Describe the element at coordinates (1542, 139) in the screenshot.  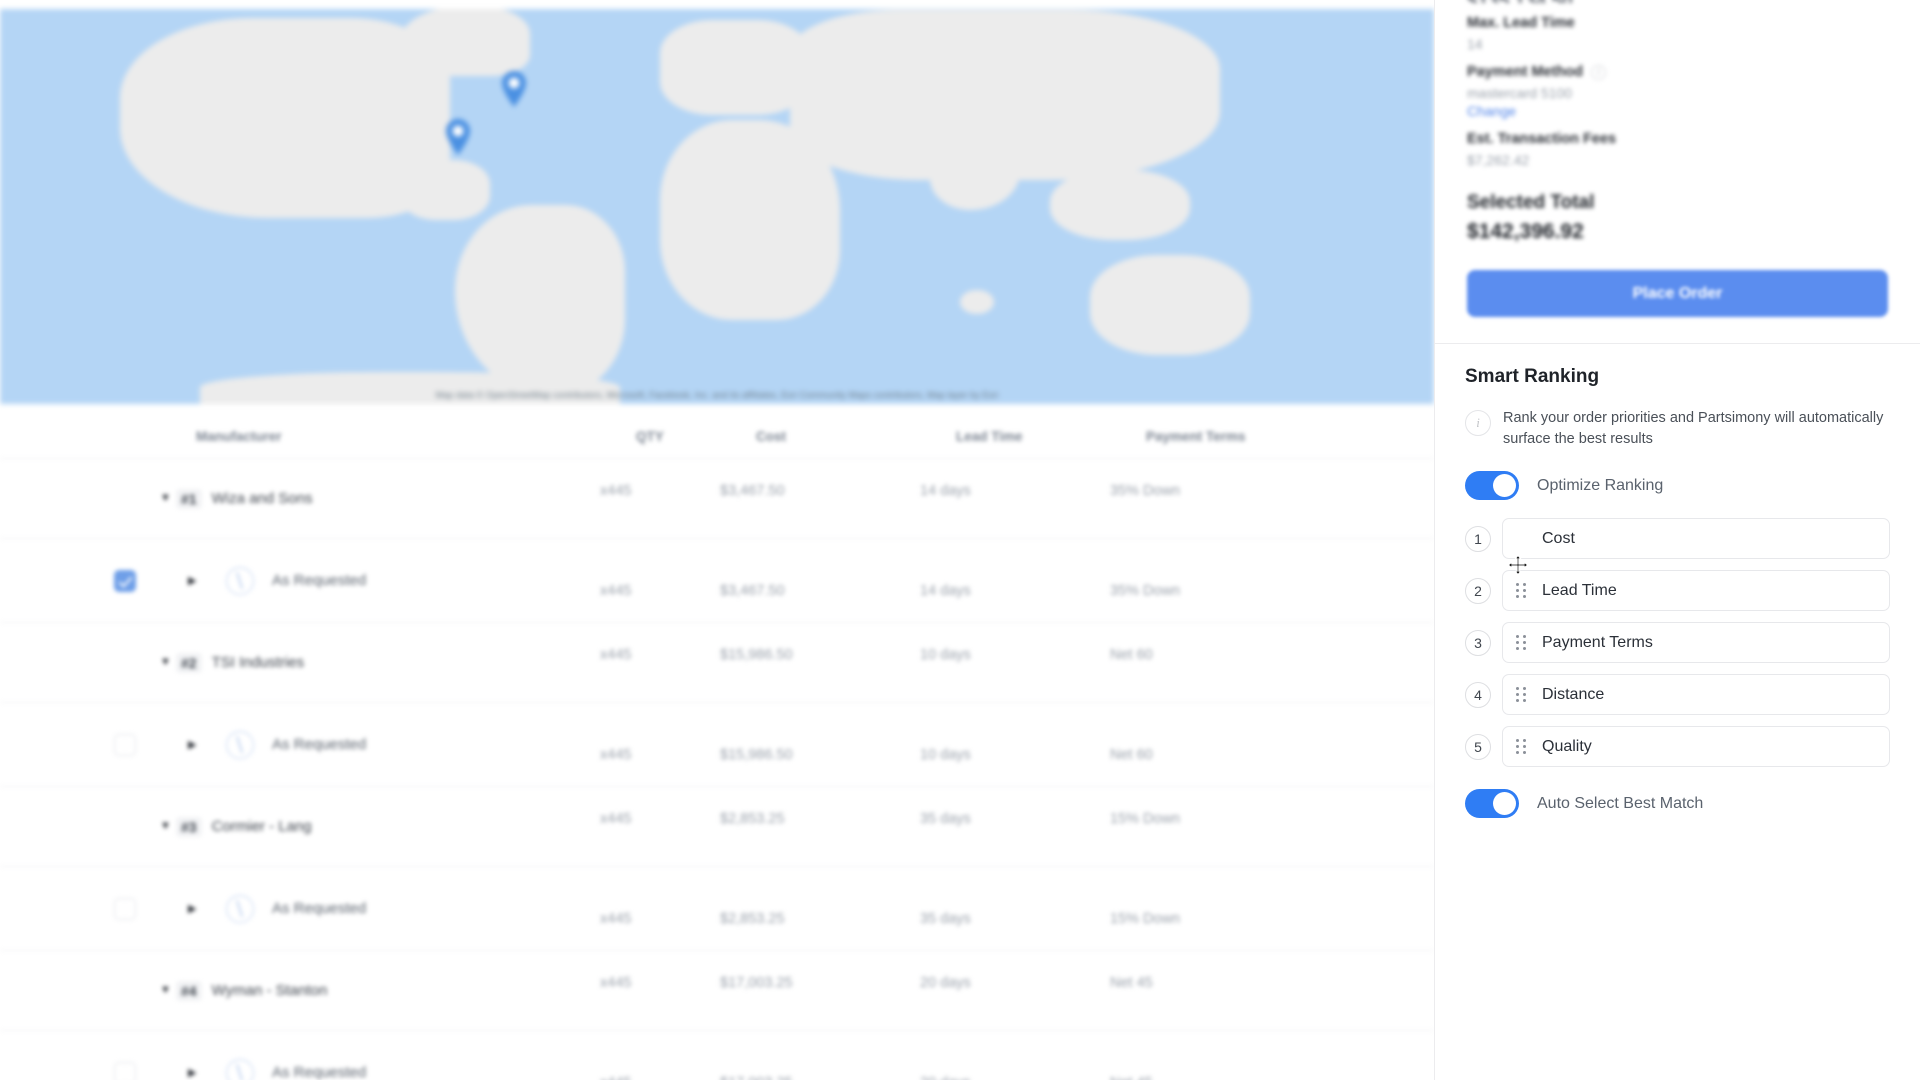
I see `transaction-fees-label: Est. Transaction Fees` at that location.